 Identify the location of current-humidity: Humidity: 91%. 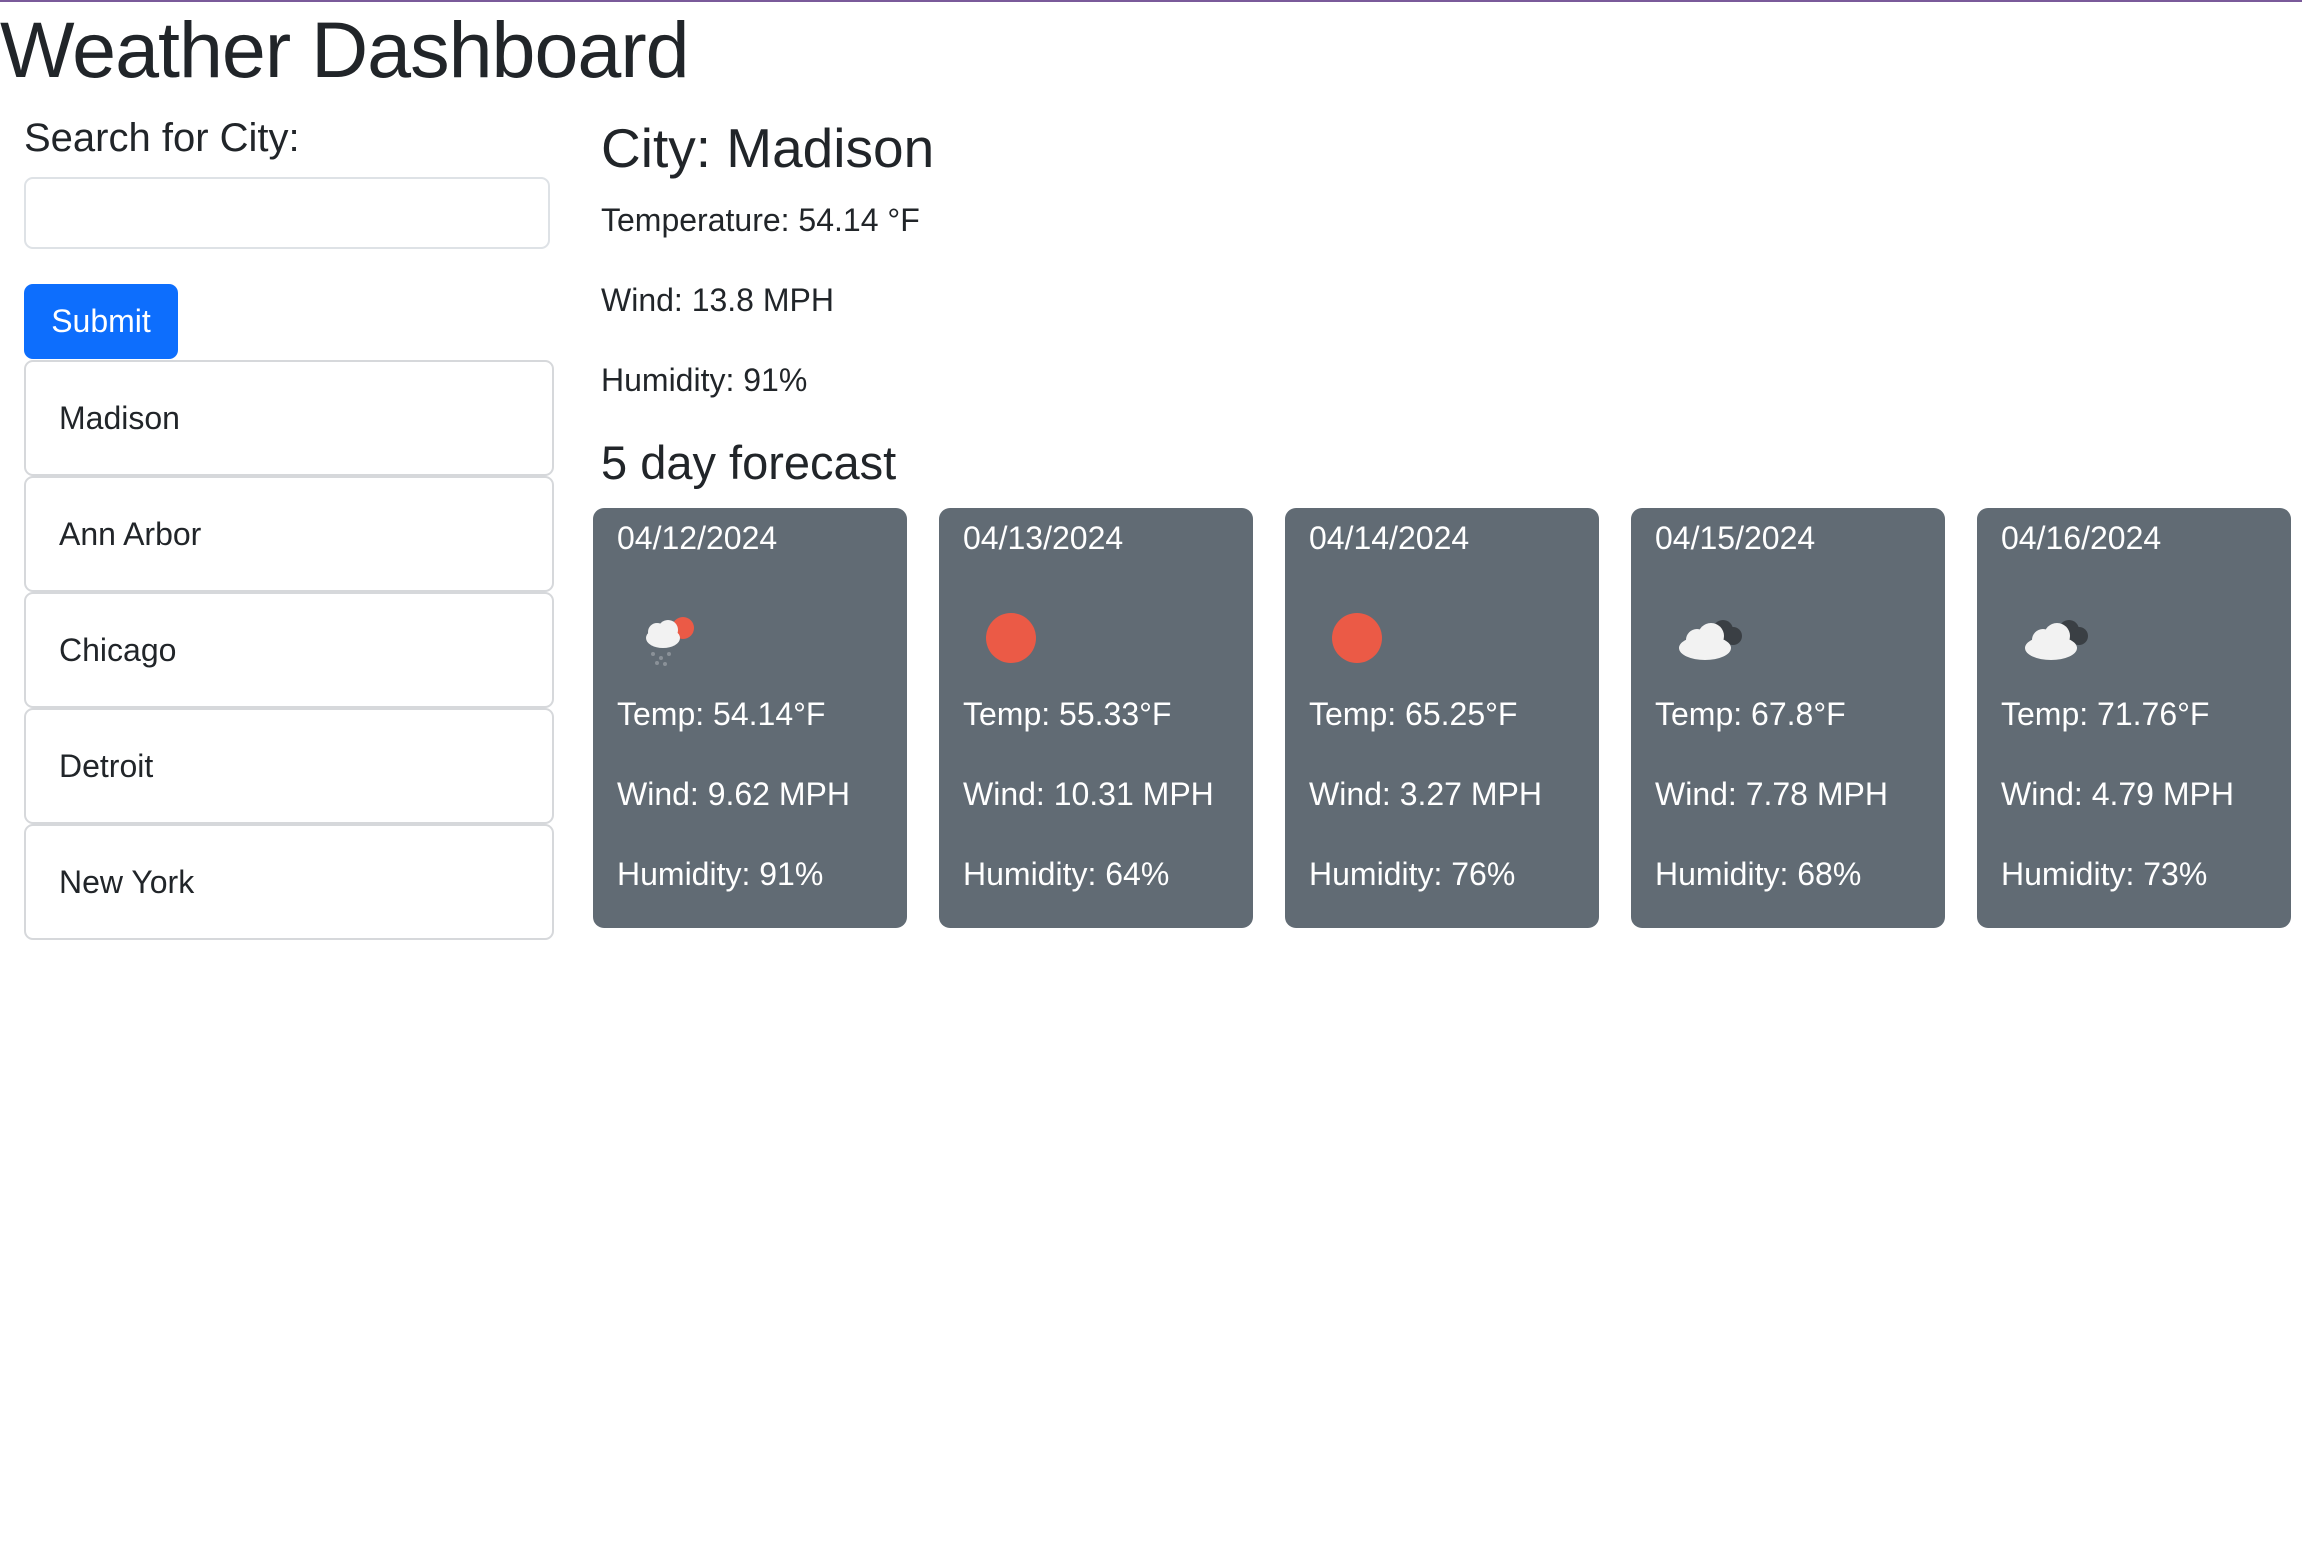
(704, 380).